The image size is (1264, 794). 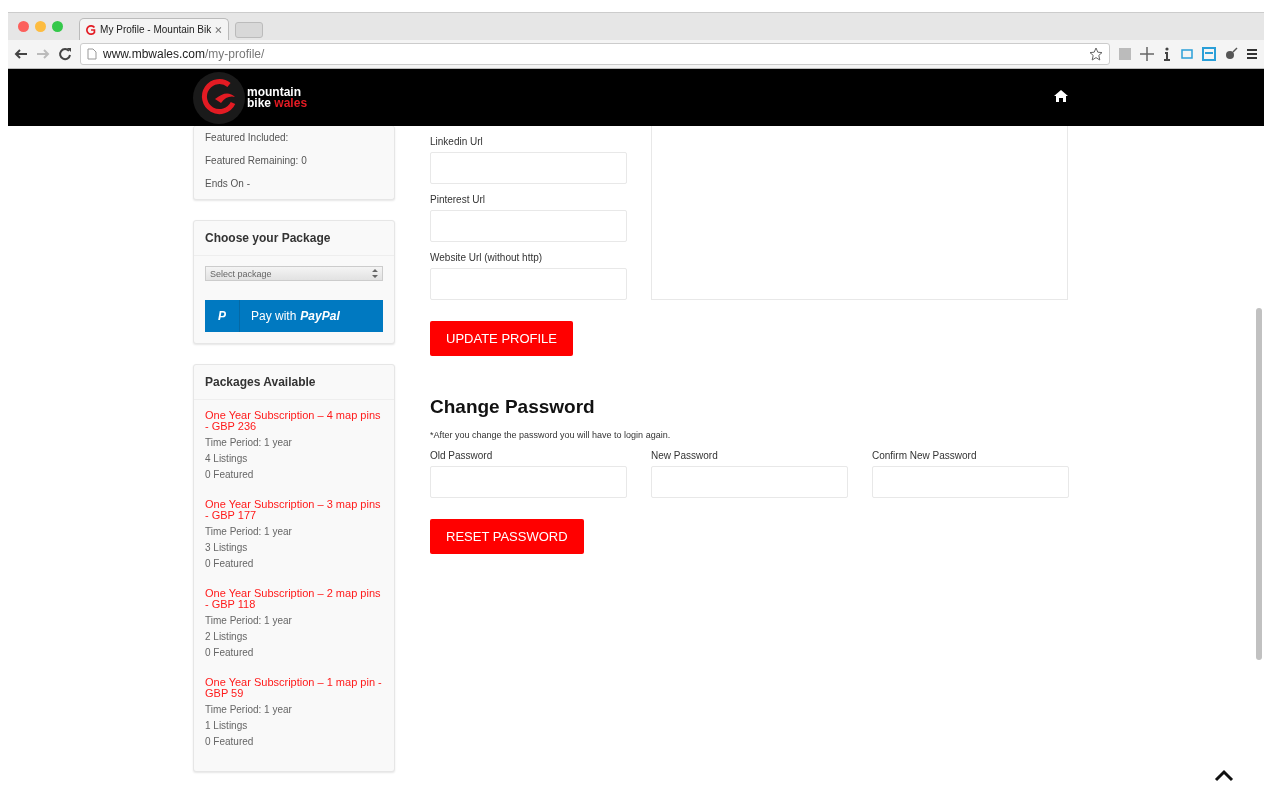 What do you see at coordinates (1147, 54) in the screenshot?
I see `crosshair-icon` at bounding box center [1147, 54].